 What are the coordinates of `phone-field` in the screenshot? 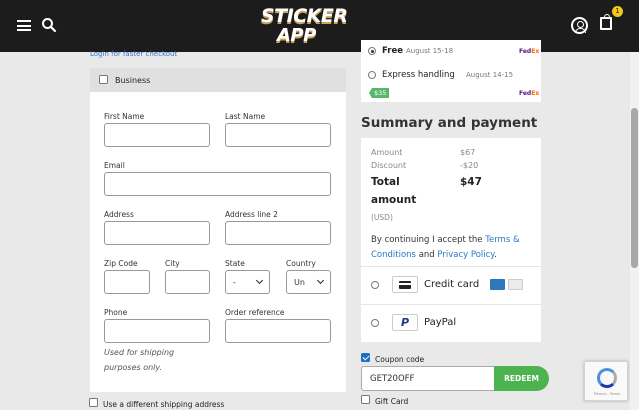 It's located at (157, 331).